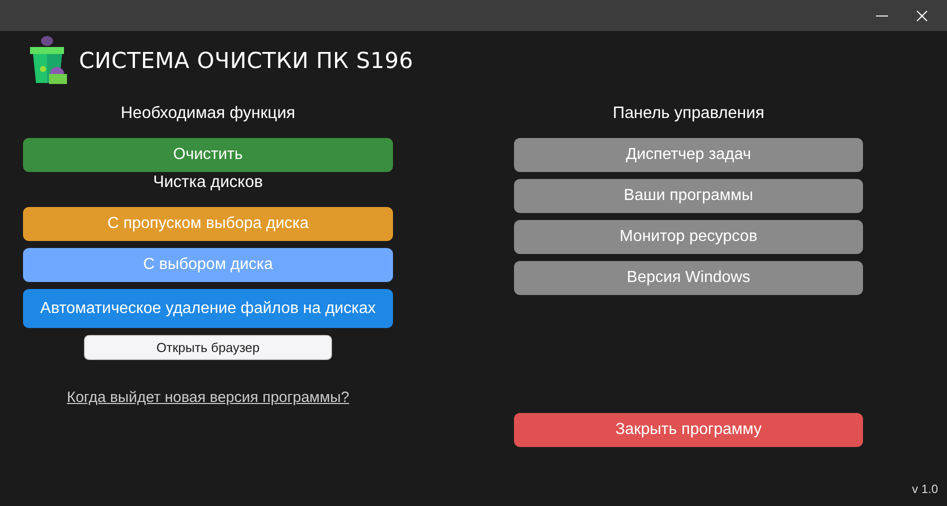 The width and height of the screenshot is (947, 506). Describe the element at coordinates (208, 265) in the screenshot. I see `action-button: С выбором диска` at that location.